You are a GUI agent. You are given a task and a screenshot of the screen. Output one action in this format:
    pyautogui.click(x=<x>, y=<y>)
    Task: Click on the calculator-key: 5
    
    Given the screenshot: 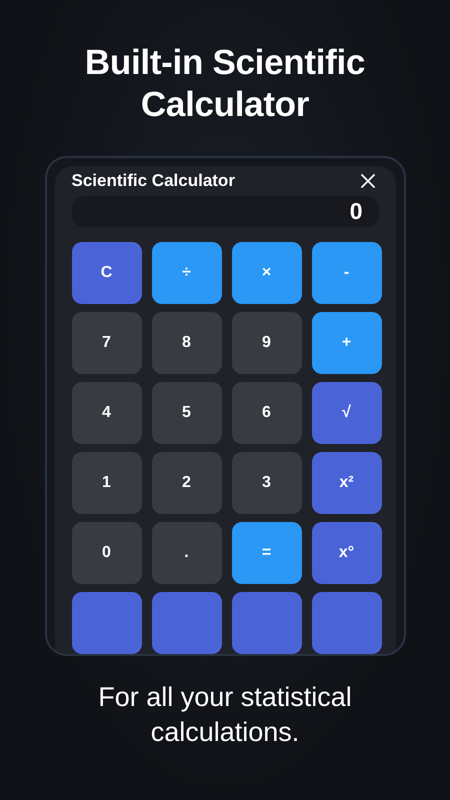 What is the action you would take?
    pyautogui.click(x=187, y=413)
    